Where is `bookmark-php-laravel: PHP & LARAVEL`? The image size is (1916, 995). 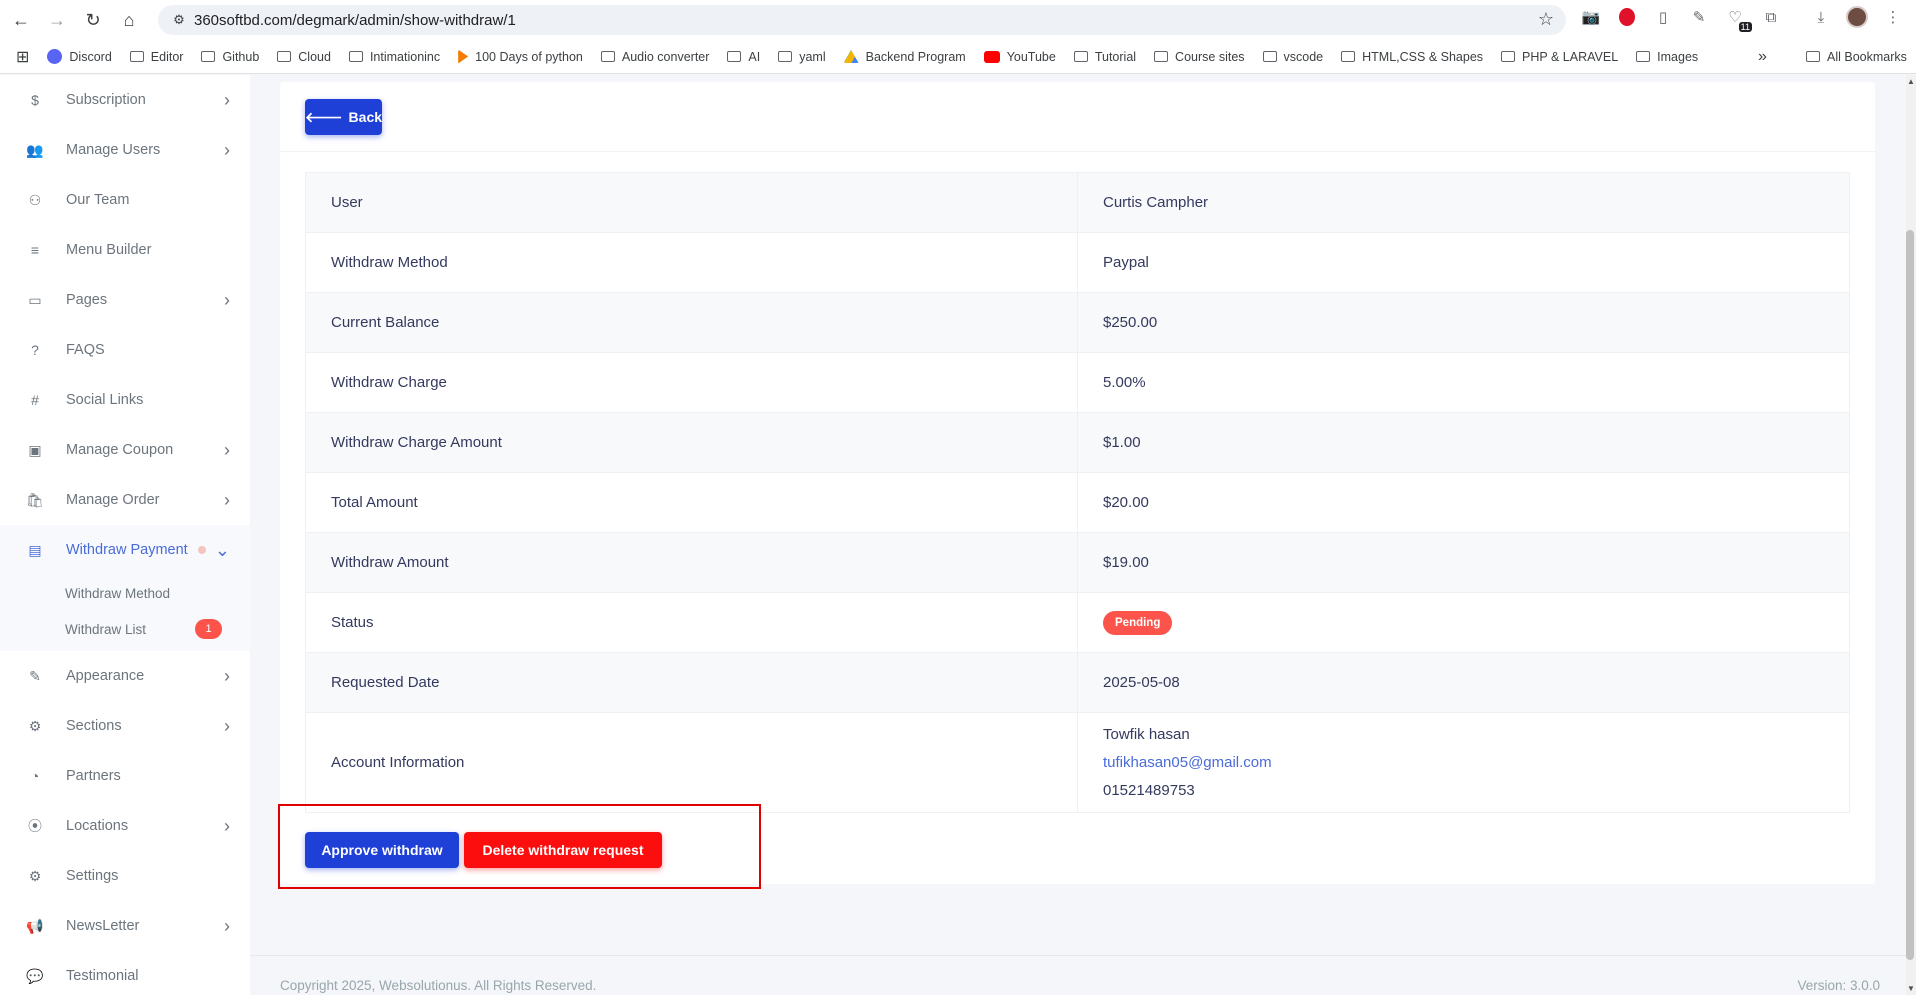
bookmark-php-laravel: PHP & LARAVEL is located at coordinates (1559, 57).